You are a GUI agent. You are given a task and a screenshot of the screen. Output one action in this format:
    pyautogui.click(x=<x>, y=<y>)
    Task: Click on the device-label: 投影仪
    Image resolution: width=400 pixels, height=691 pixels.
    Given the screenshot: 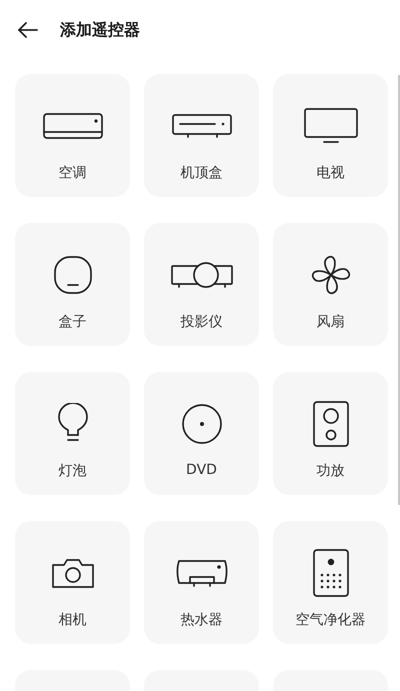 What is the action you would take?
    pyautogui.click(x=201, y=322)
    